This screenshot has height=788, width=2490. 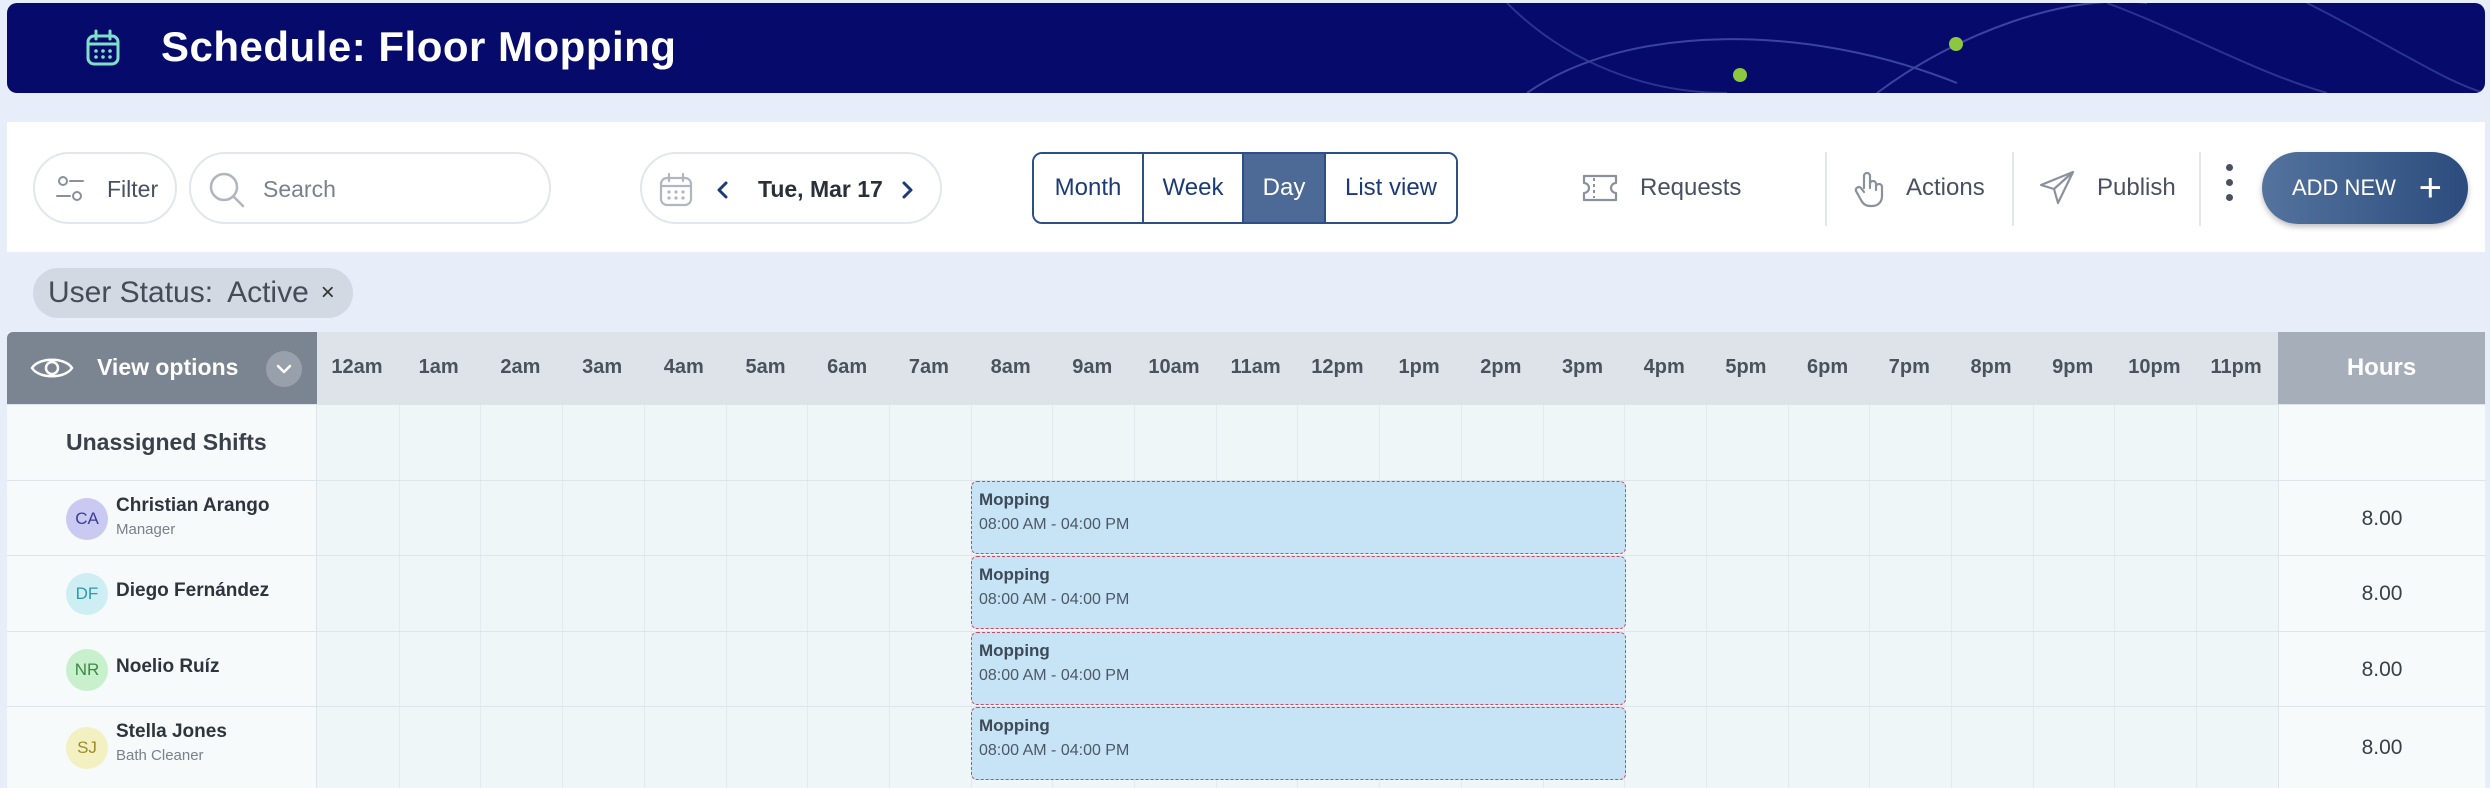 I want to click on chevron-left-icon, so click(x=723, y=190).